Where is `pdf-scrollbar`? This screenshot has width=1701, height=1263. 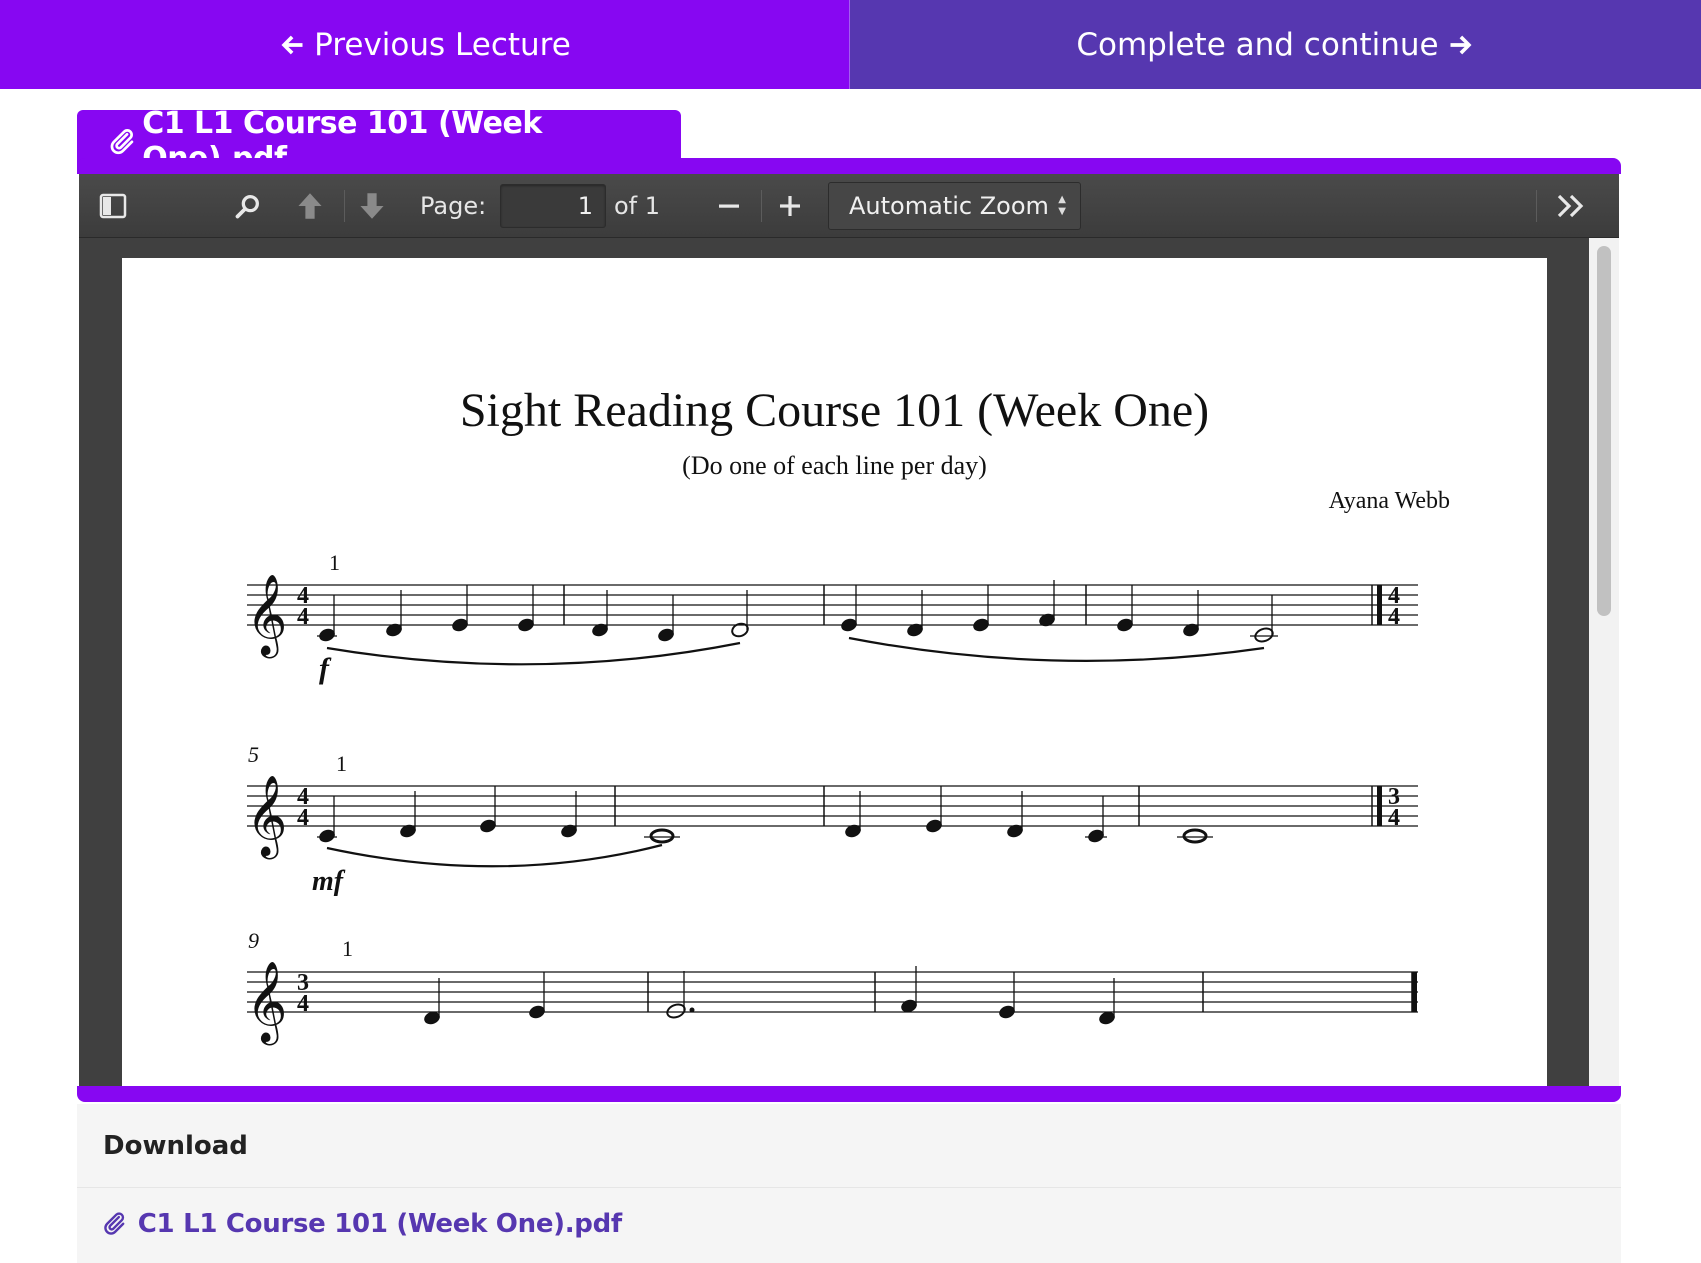 pdf-scrollbar is located at coordinates (1604, 662).